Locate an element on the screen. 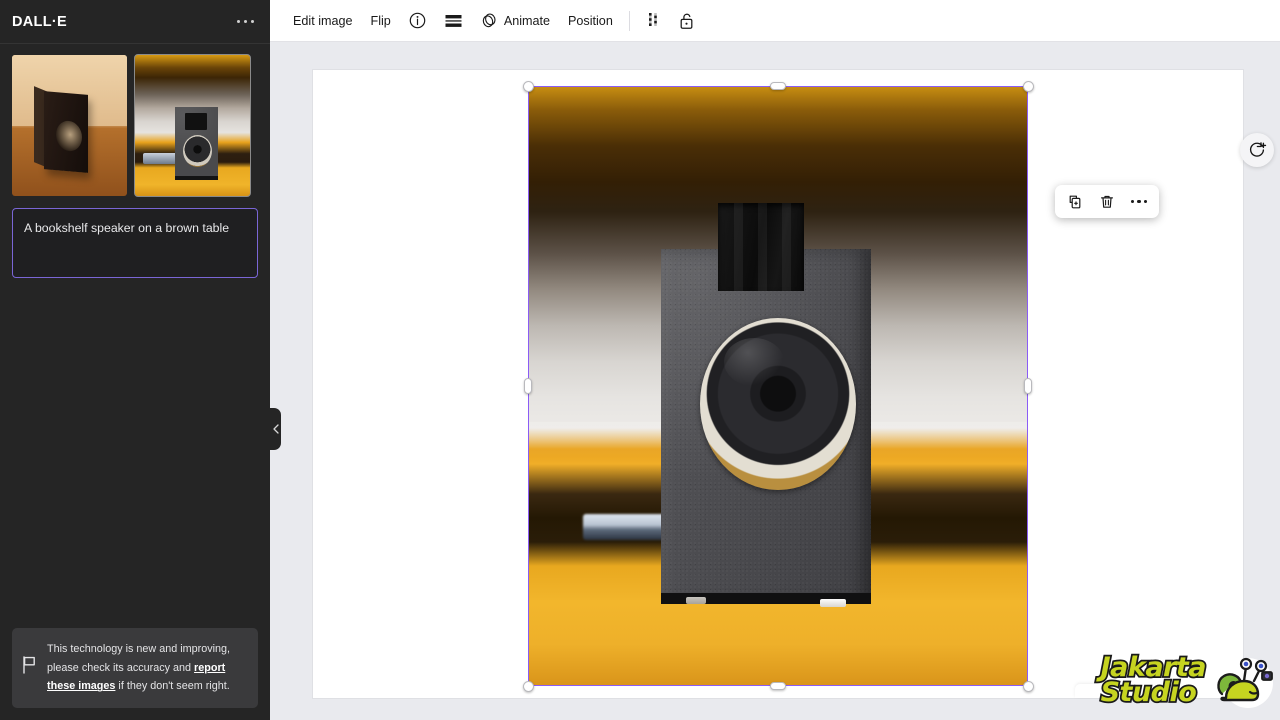 The height and width of the screenshot is (720, 1280). thumbnail-2-base is located at coordinates (196, 178).